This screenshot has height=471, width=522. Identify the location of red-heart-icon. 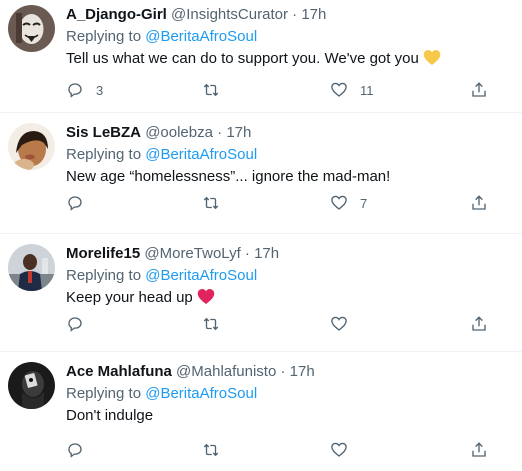
(206, 299).